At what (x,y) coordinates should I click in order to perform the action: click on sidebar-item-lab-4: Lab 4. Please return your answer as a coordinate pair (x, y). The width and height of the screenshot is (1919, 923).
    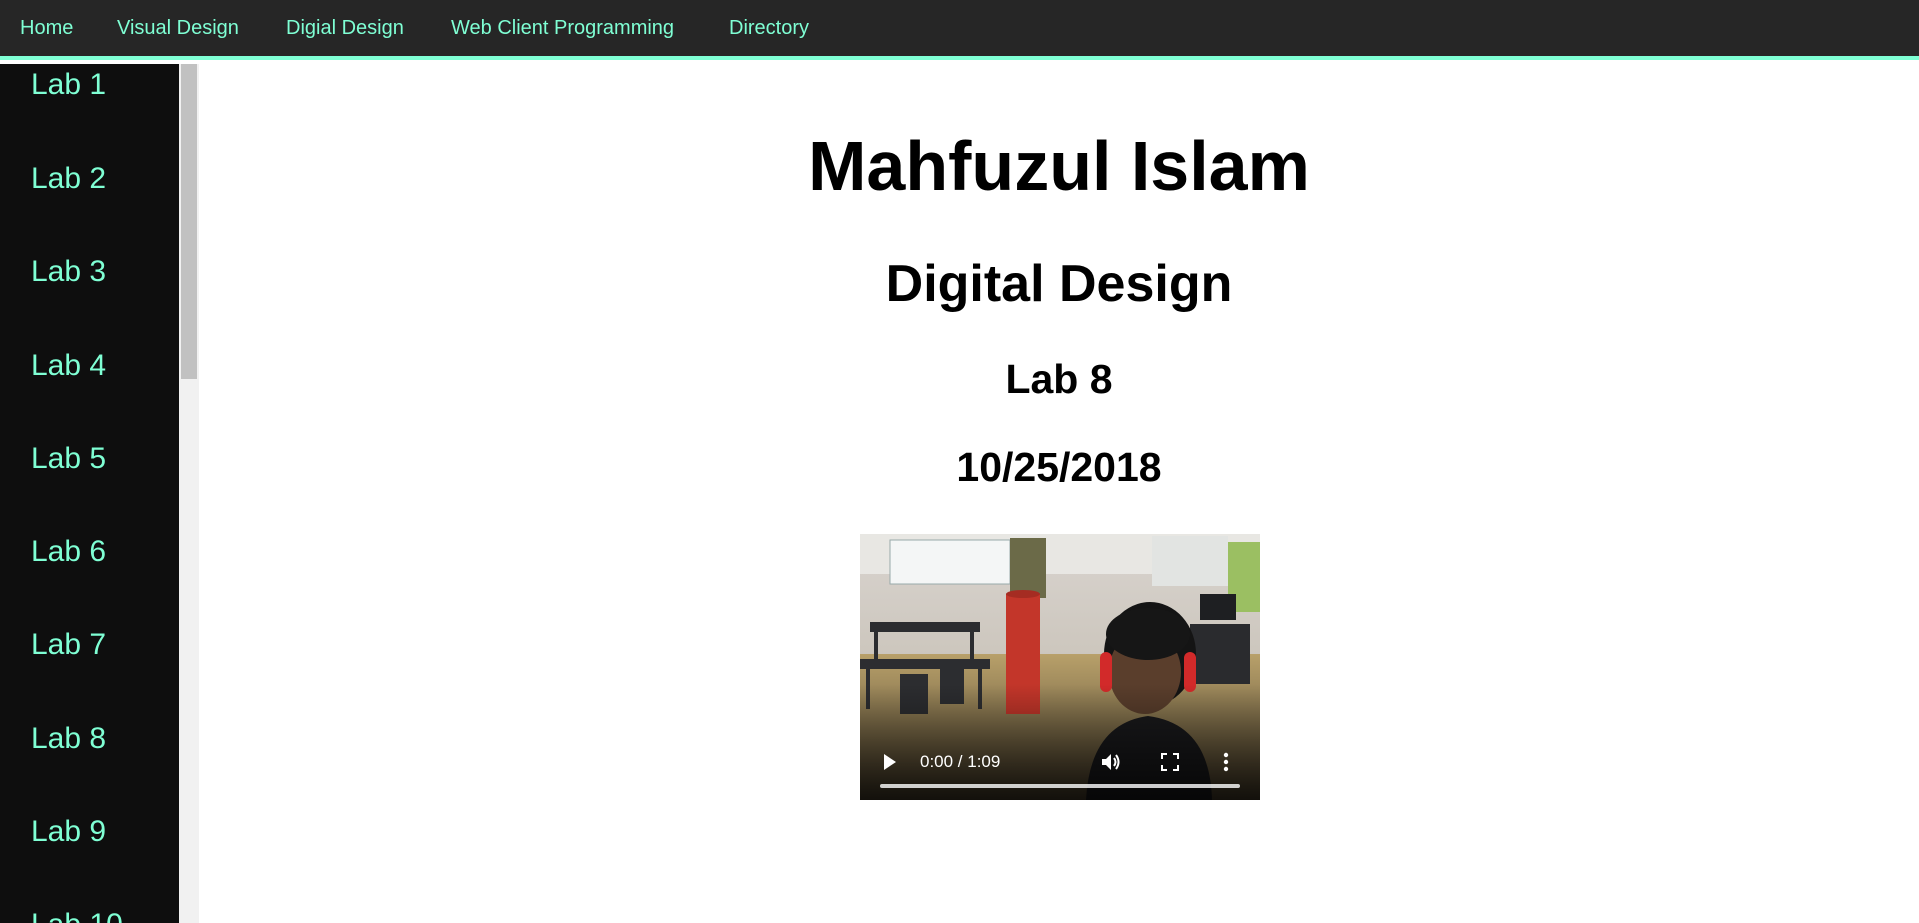
    Looking at the image, I should click on (68, 366).